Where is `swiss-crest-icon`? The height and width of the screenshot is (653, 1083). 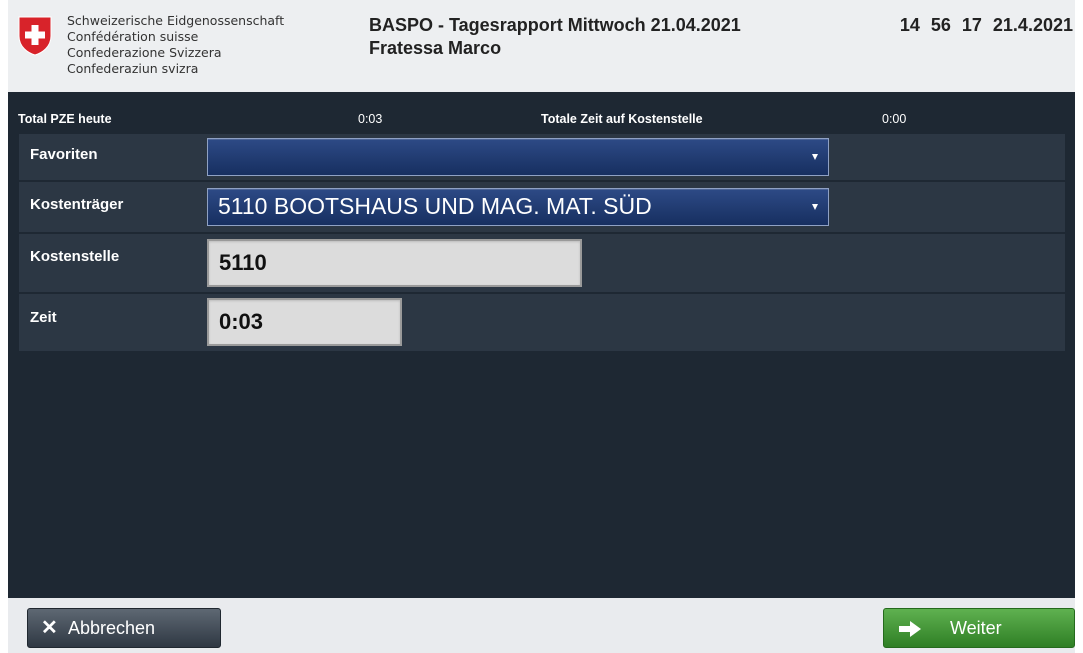
swiss-crest-icon is located at coordinates (35, 36).